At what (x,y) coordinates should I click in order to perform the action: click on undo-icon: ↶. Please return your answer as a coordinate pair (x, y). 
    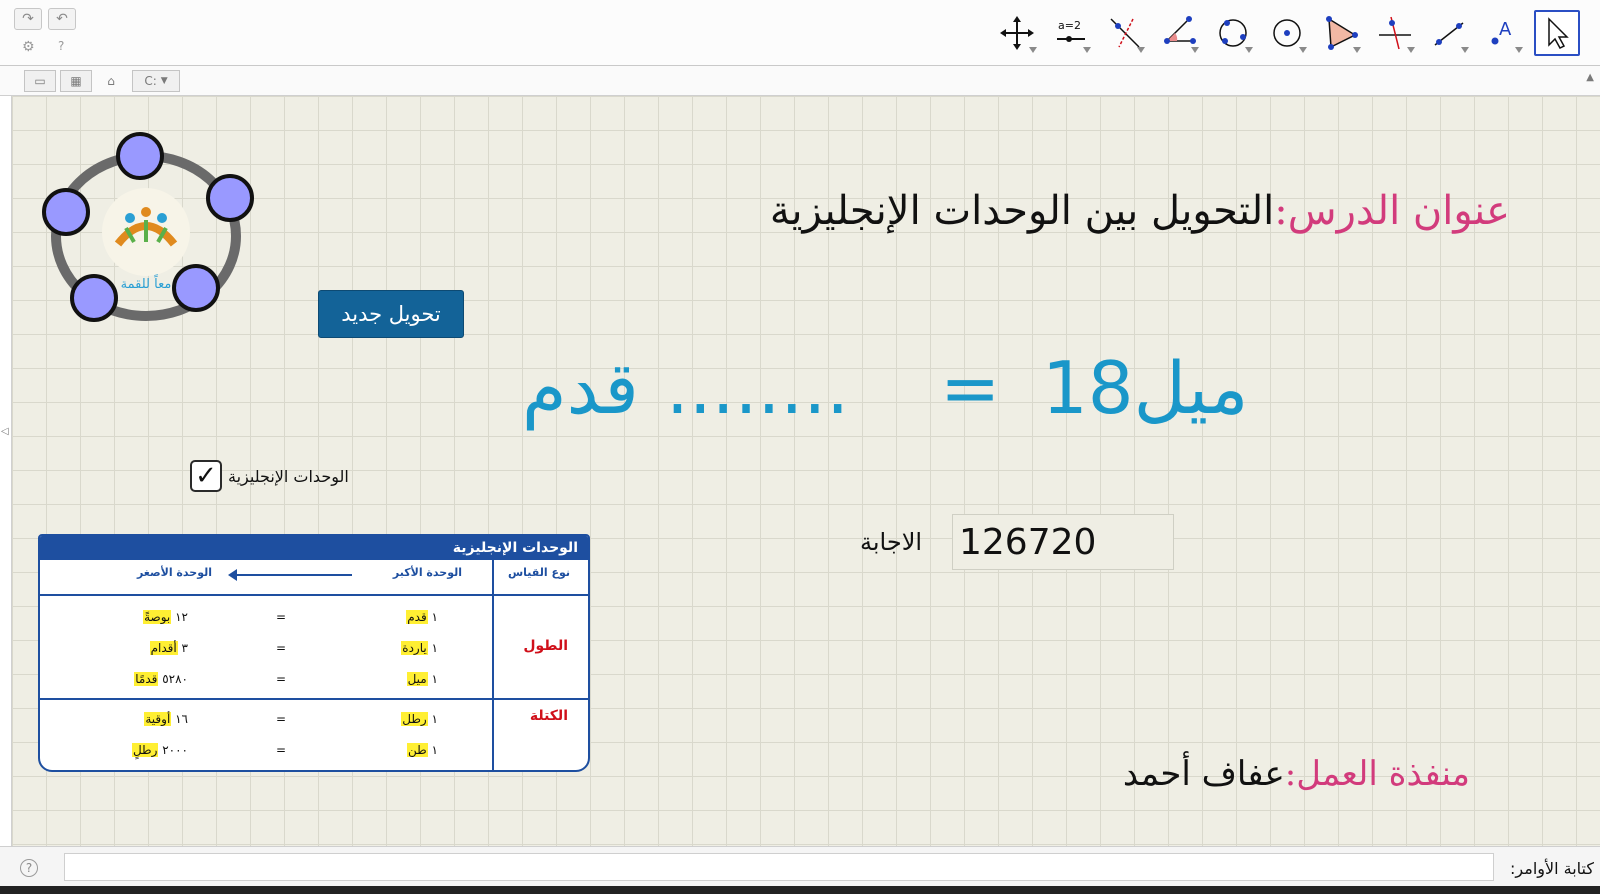
    Looking at the image, I should click on (62, 19).